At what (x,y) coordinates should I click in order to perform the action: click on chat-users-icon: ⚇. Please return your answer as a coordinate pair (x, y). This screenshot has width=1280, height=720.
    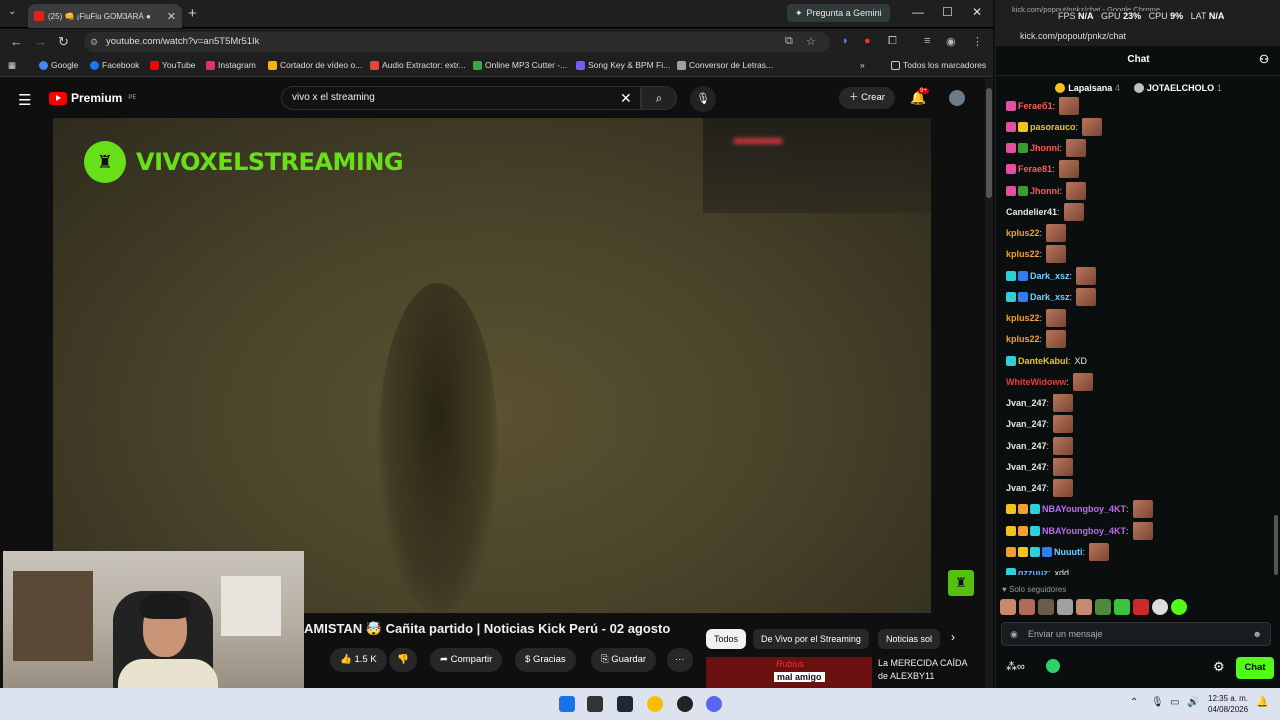
    Looking at the image, I should click on (1264, 60).